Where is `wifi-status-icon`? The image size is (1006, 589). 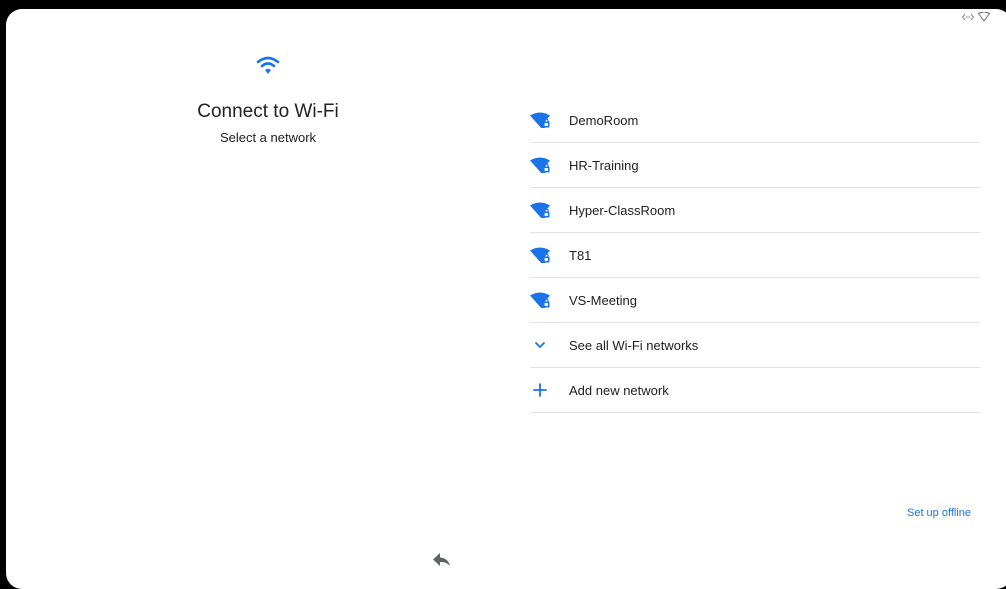
wifi-status-icon is located at coordinates (984, 17).